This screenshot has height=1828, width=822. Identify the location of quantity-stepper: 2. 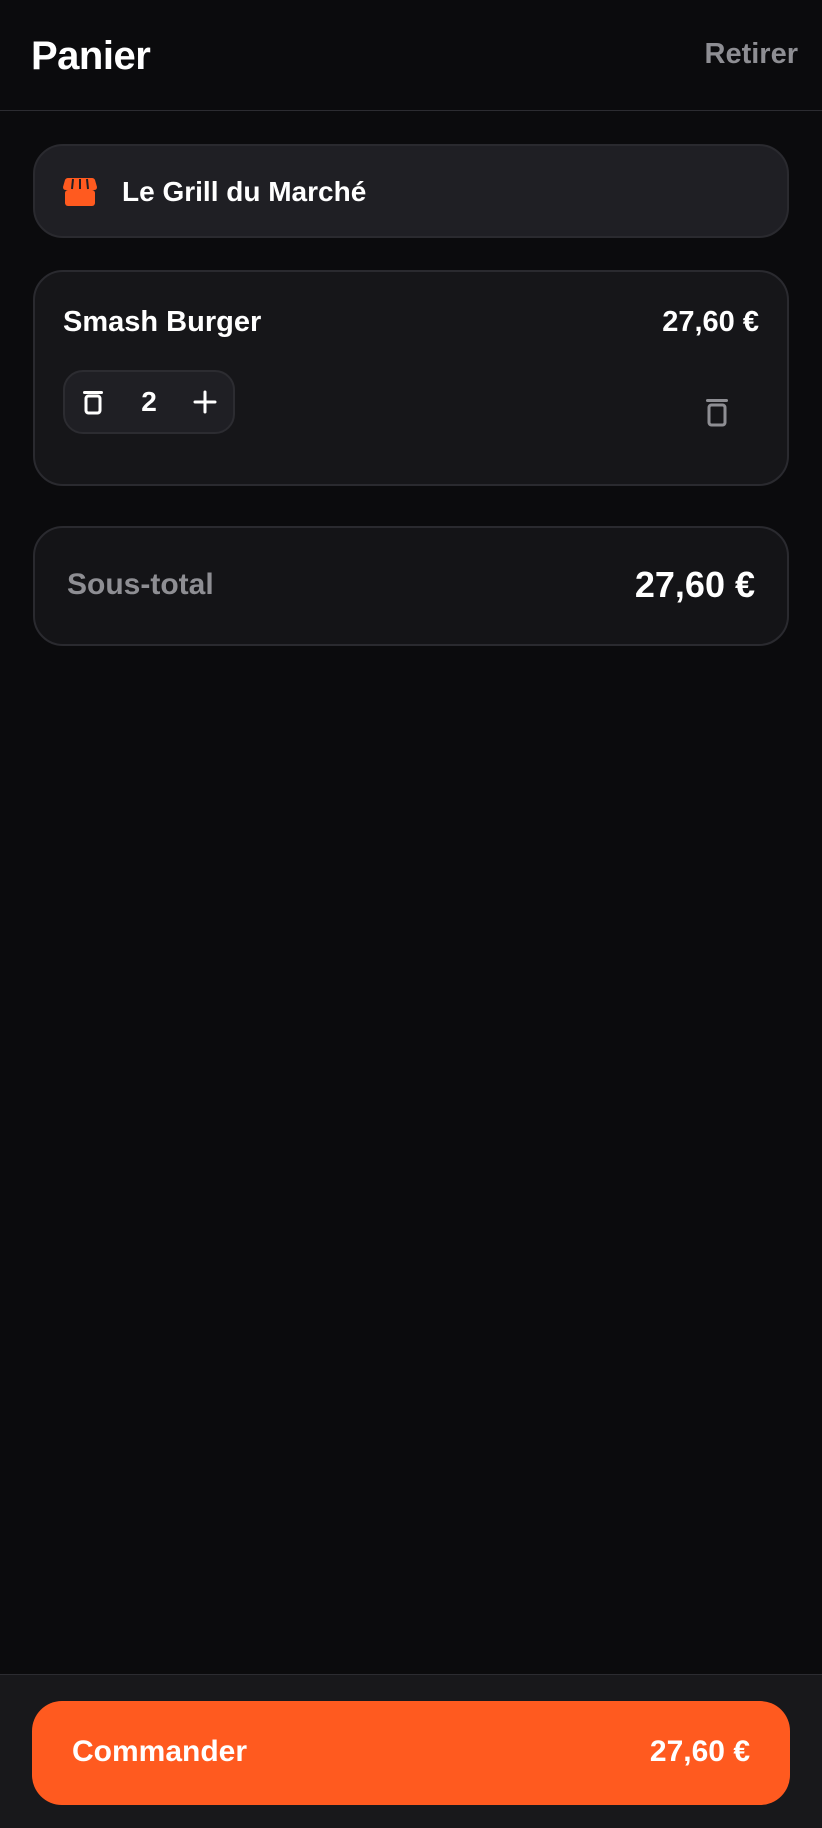
(149, 402).